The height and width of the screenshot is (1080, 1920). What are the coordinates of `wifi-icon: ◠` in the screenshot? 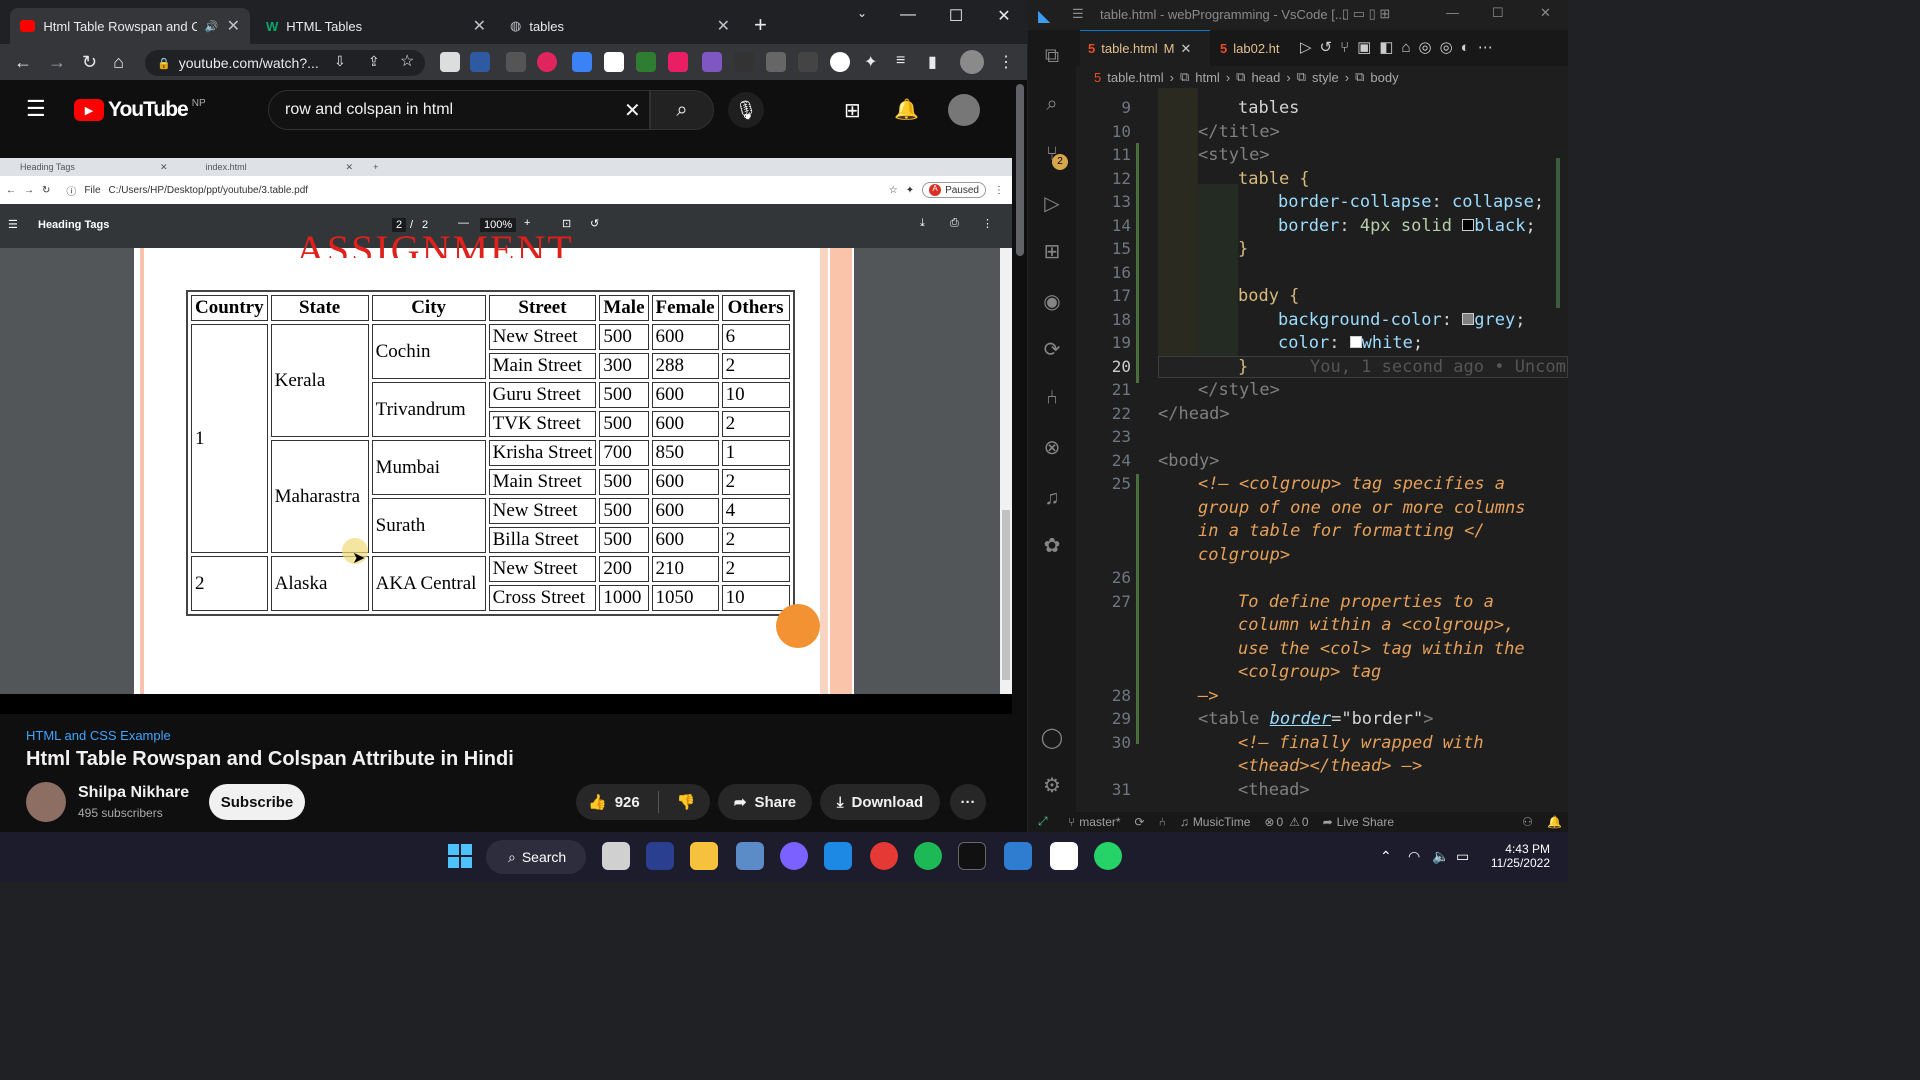 It's located at (1414, 856).